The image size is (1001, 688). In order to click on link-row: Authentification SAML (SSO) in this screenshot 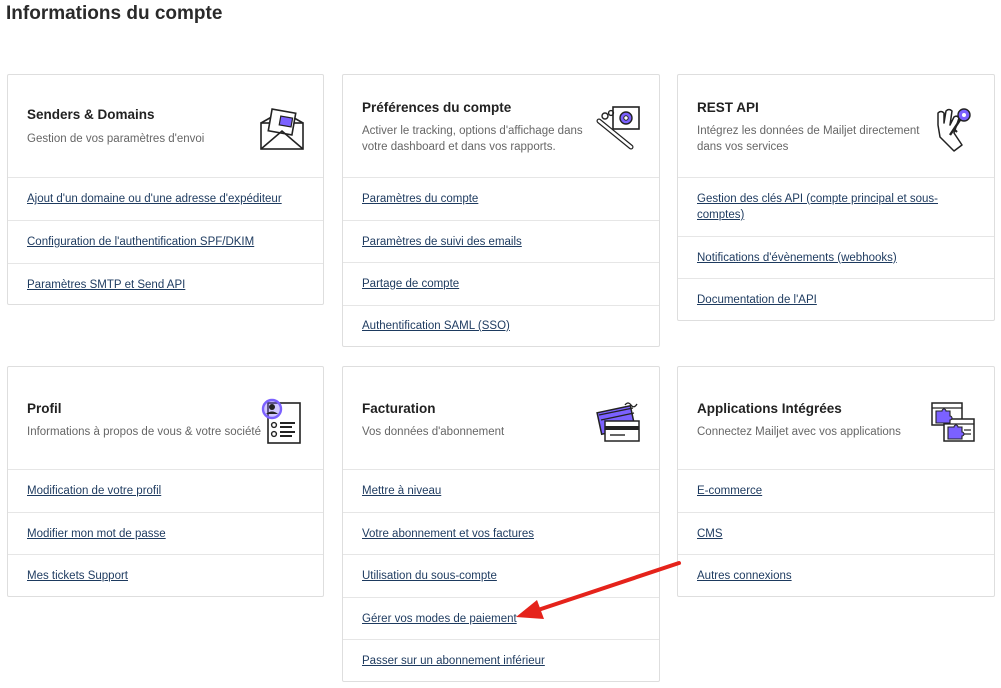, I will do `click(501, 326)`.